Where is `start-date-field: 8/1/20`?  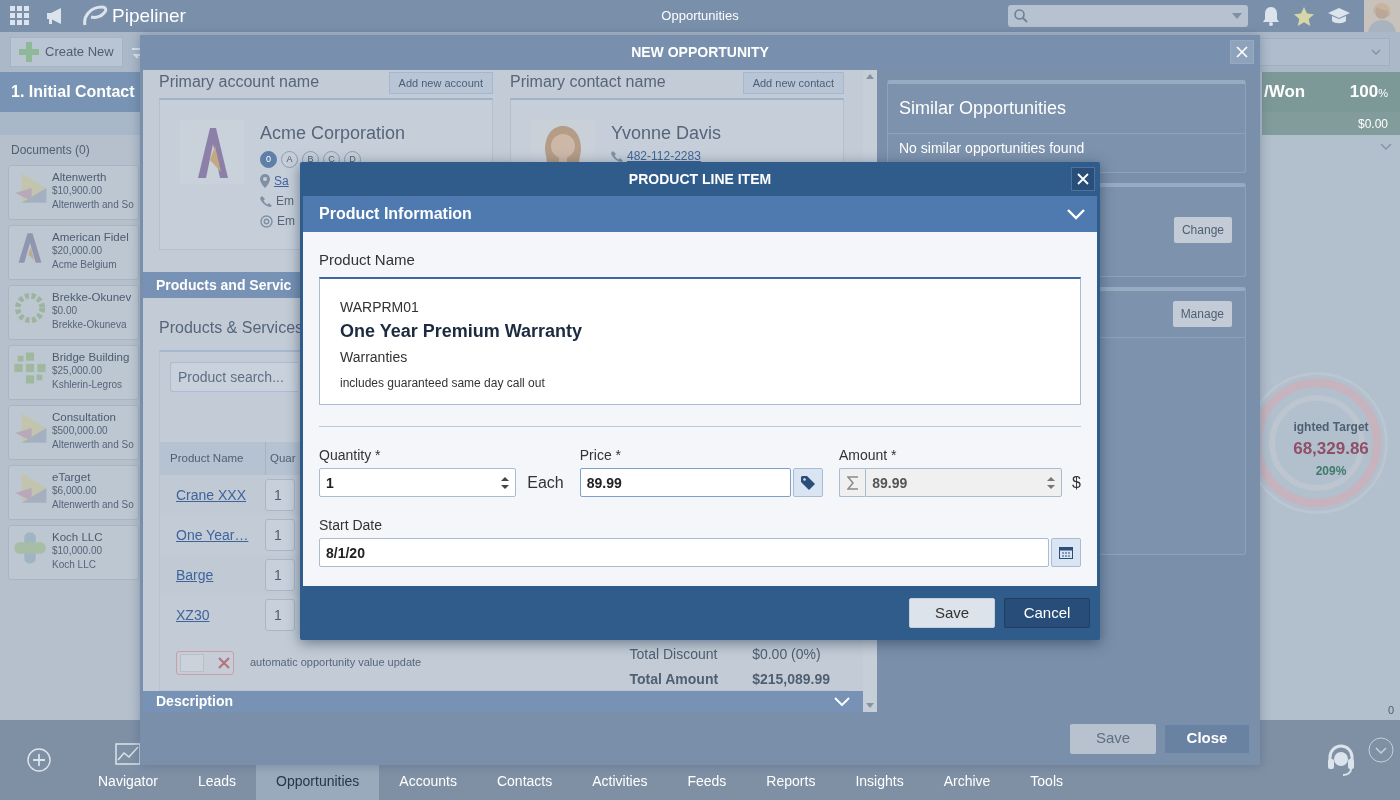
start-date-field: 8/1/20 is located at coordinates (684, 552).